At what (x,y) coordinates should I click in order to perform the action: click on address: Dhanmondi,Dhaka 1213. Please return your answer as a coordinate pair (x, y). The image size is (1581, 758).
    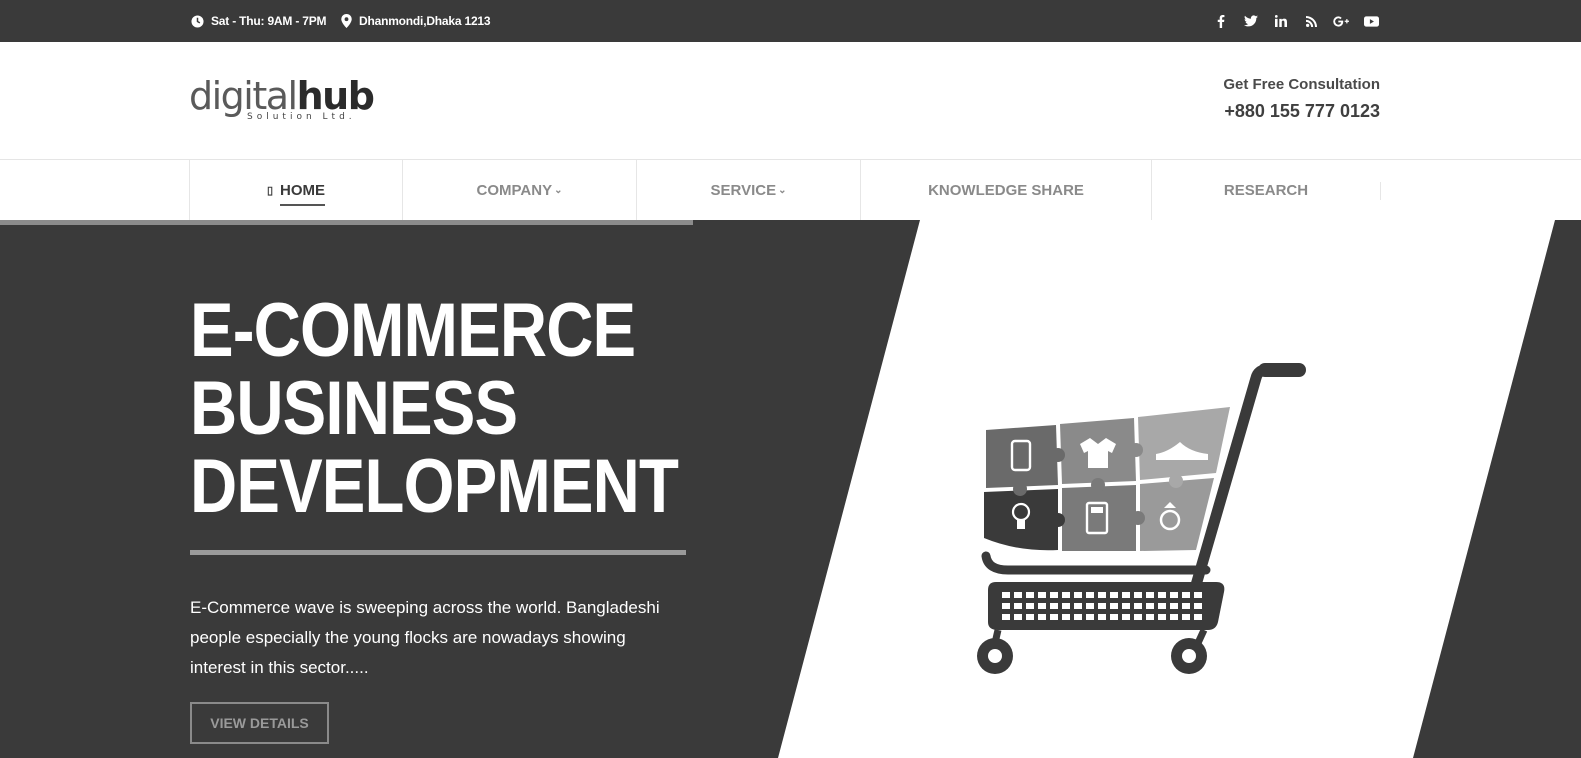
    Looking at the image, I should click on (416, 21).